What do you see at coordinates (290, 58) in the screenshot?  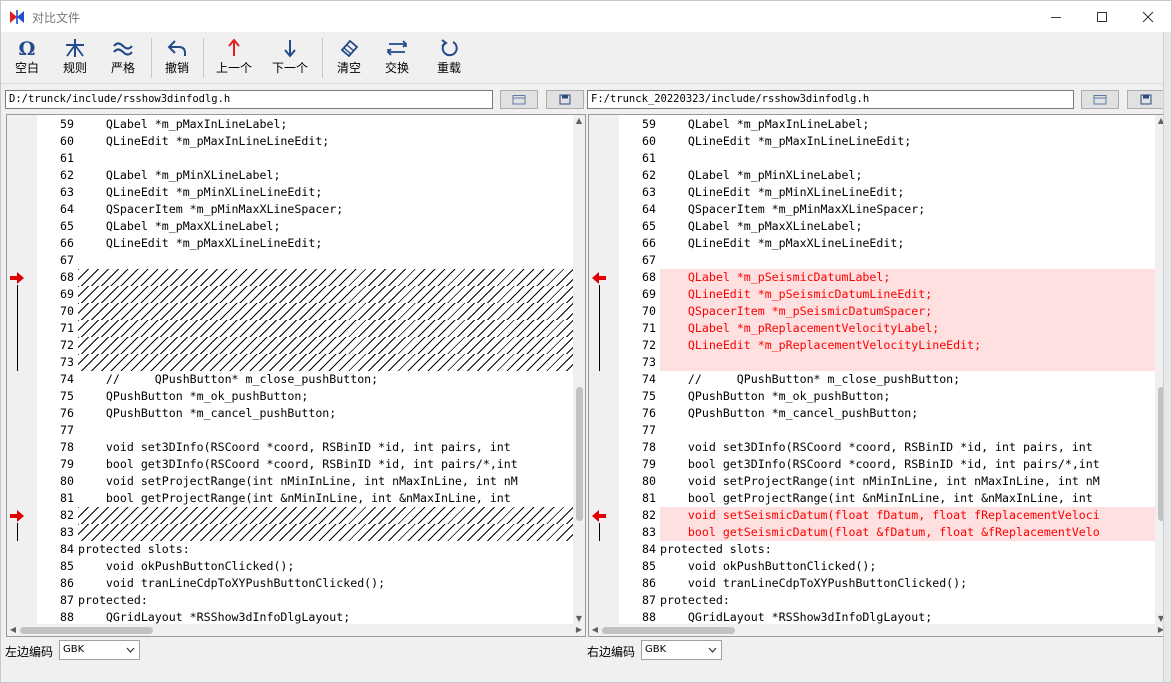 I see `next-diff-button: 下一个` at bounding box center [290, 58].